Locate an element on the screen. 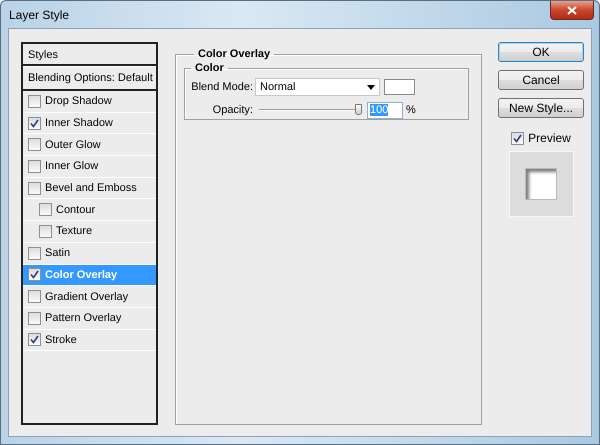  window-title: Layer Style is located at coordinates (39, 14).